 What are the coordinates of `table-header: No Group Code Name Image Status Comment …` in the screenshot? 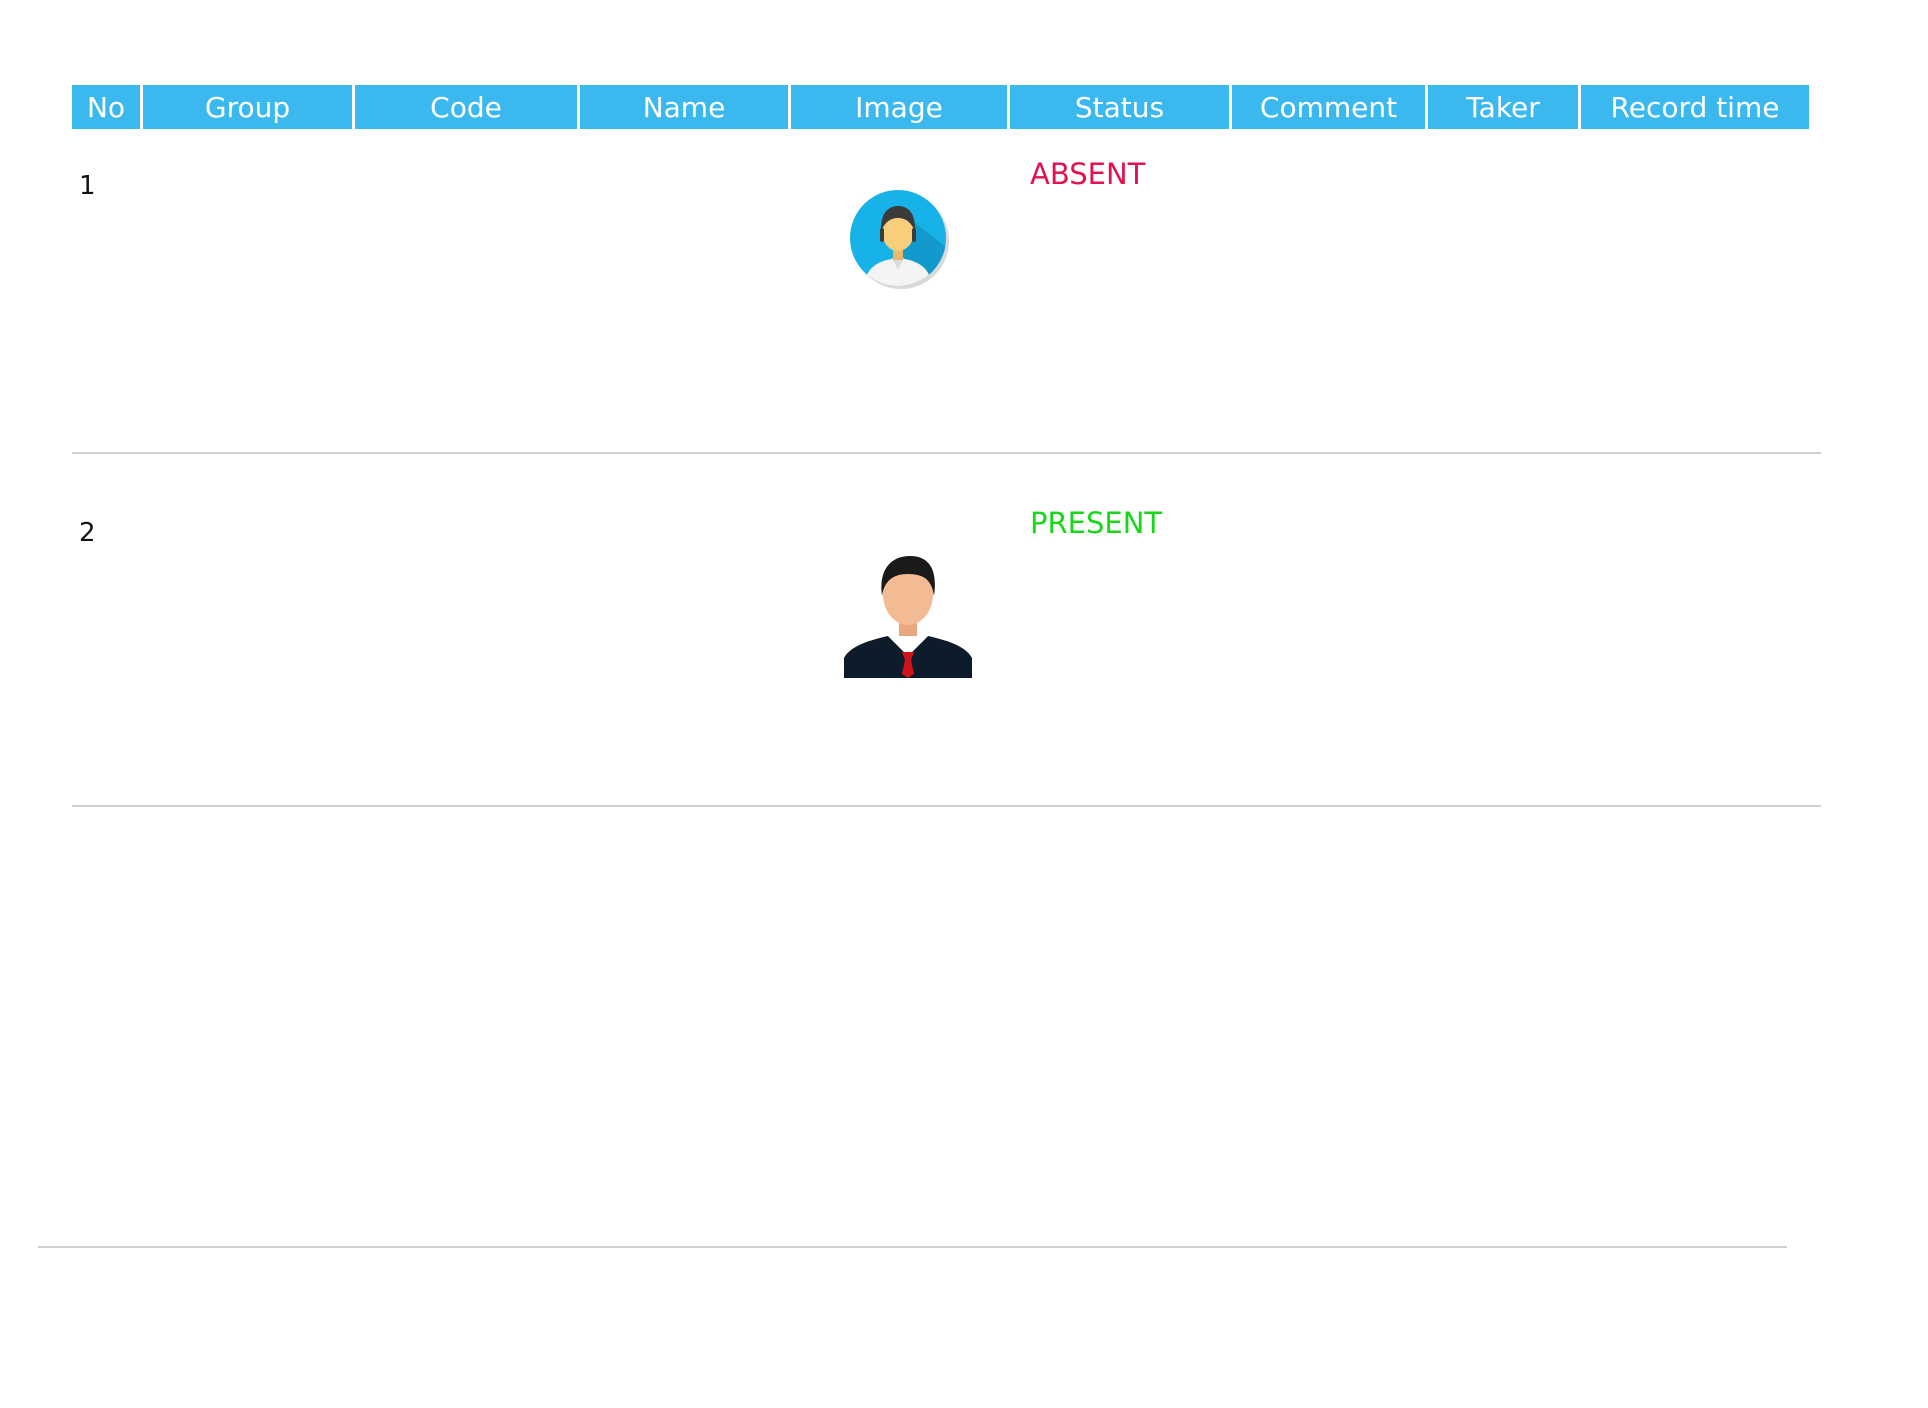 It's located at (946, 107).